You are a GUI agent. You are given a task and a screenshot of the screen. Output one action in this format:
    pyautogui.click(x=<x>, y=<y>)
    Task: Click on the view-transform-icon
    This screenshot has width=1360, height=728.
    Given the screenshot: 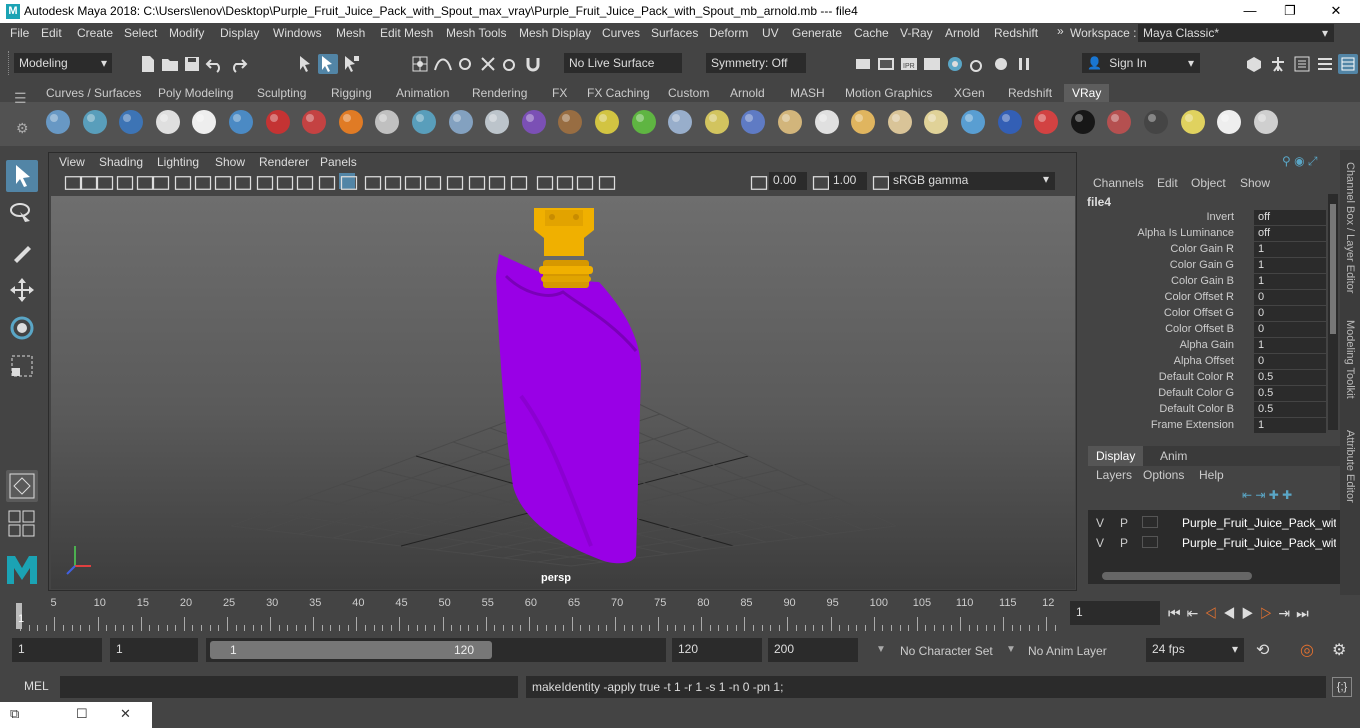 What is the action you would take?
    pyautogui.click(x=880, y=181)
    